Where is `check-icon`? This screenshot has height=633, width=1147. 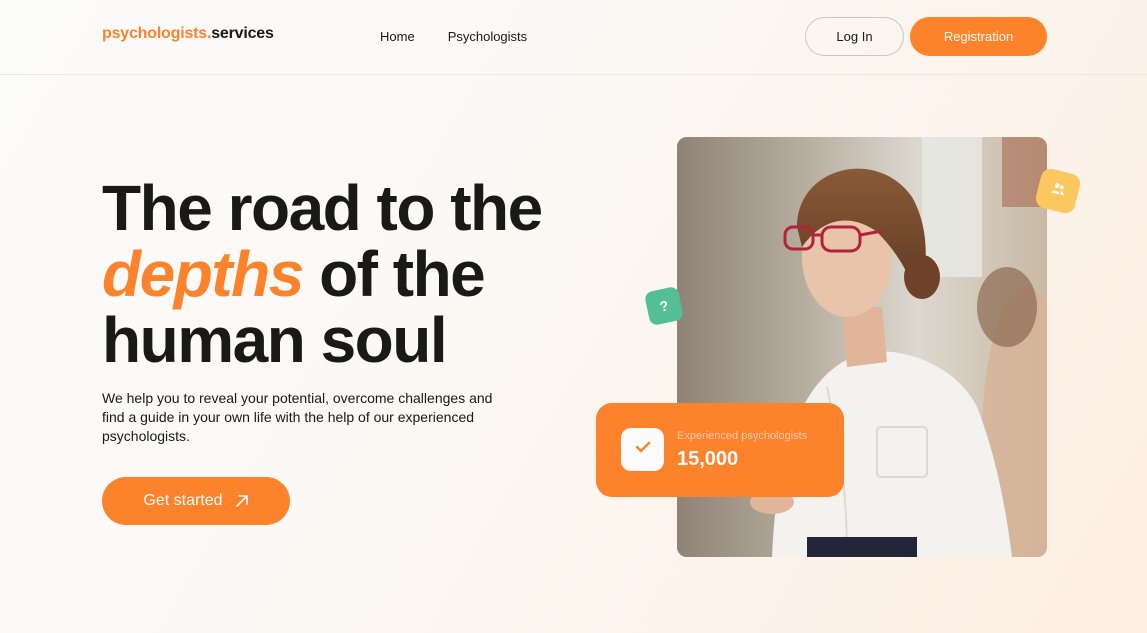 check-icon is located at coordinates (643, 449).